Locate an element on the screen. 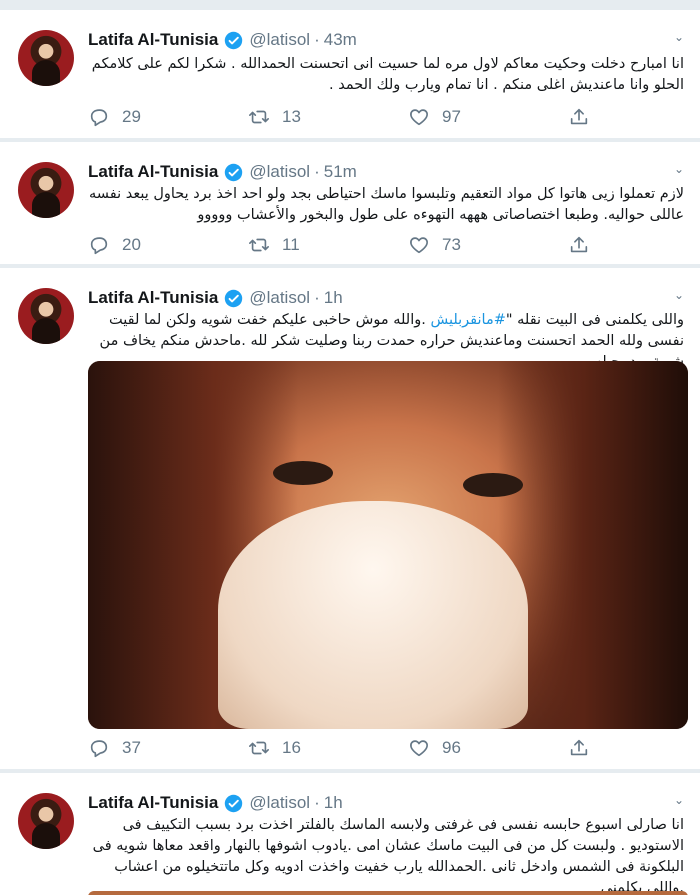  like-count: 97 is located at coordinates (451, 116).